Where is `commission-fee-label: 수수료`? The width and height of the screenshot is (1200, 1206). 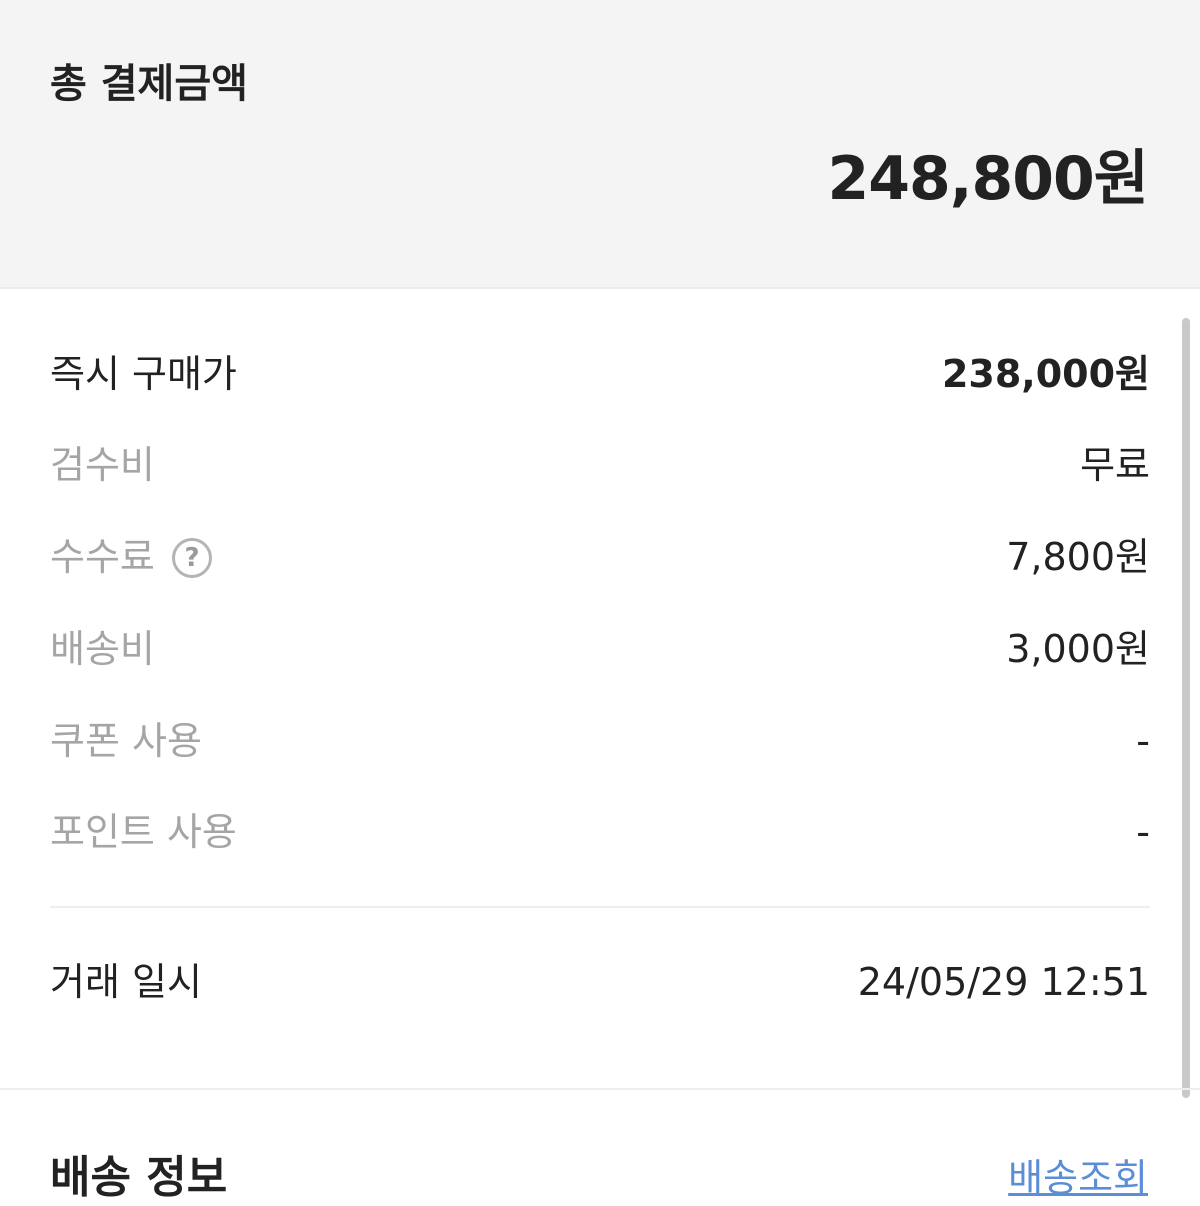 commission-fee-label: 수수료 is located at coordinates (102, 557).